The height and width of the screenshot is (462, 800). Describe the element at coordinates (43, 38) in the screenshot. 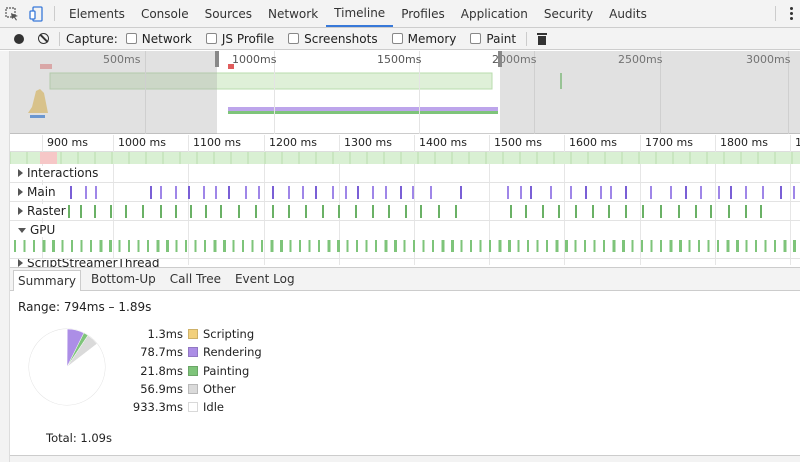

I see `clear-icon` at that location.